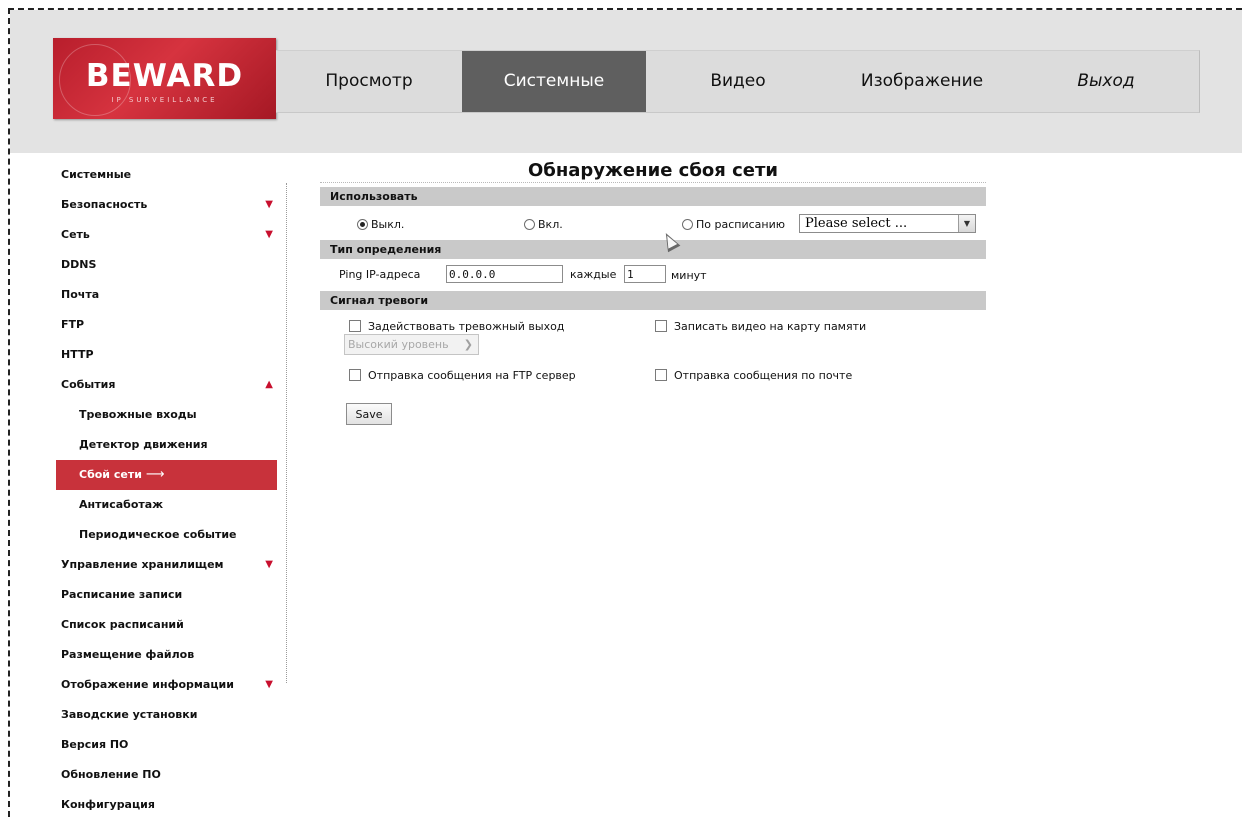  What do you see at coordinates (95, 744) in the screenshot?
I see `sidebar-item-label: Версия ПО` at bounding box center [95, 744].